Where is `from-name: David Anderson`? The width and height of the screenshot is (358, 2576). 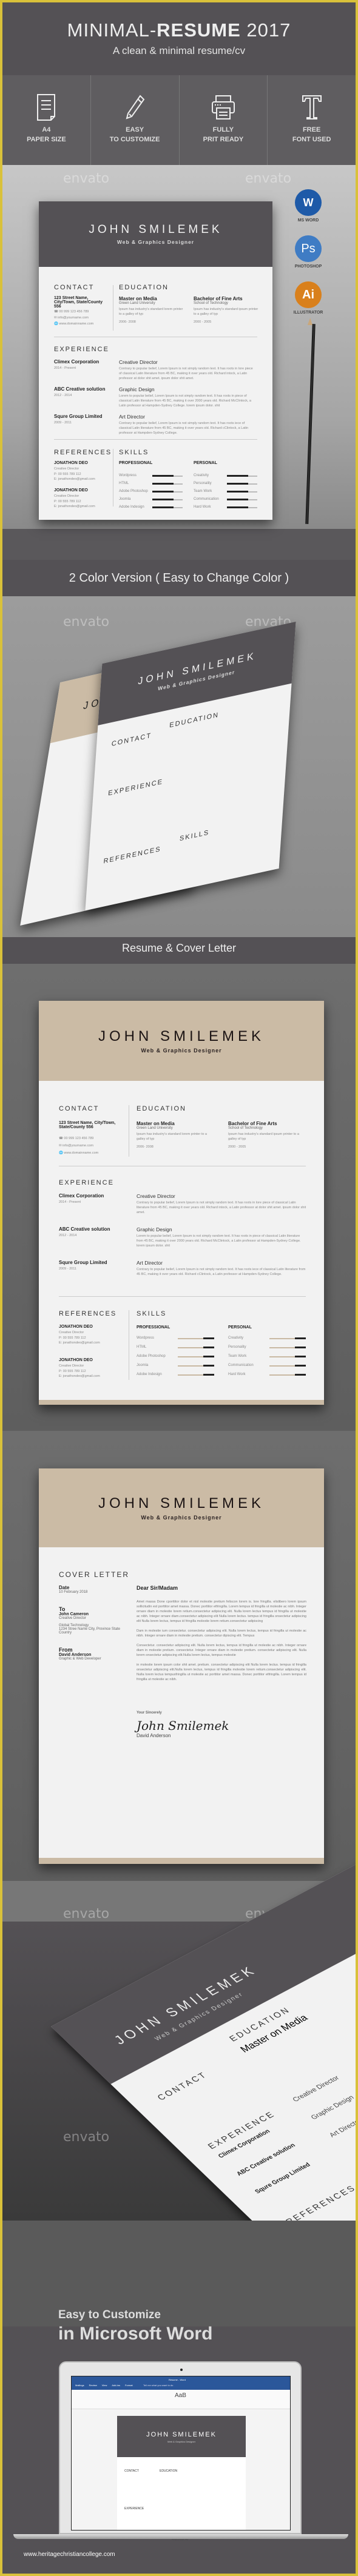 from-name: David Anderson is located at coordinates (75, 1655).